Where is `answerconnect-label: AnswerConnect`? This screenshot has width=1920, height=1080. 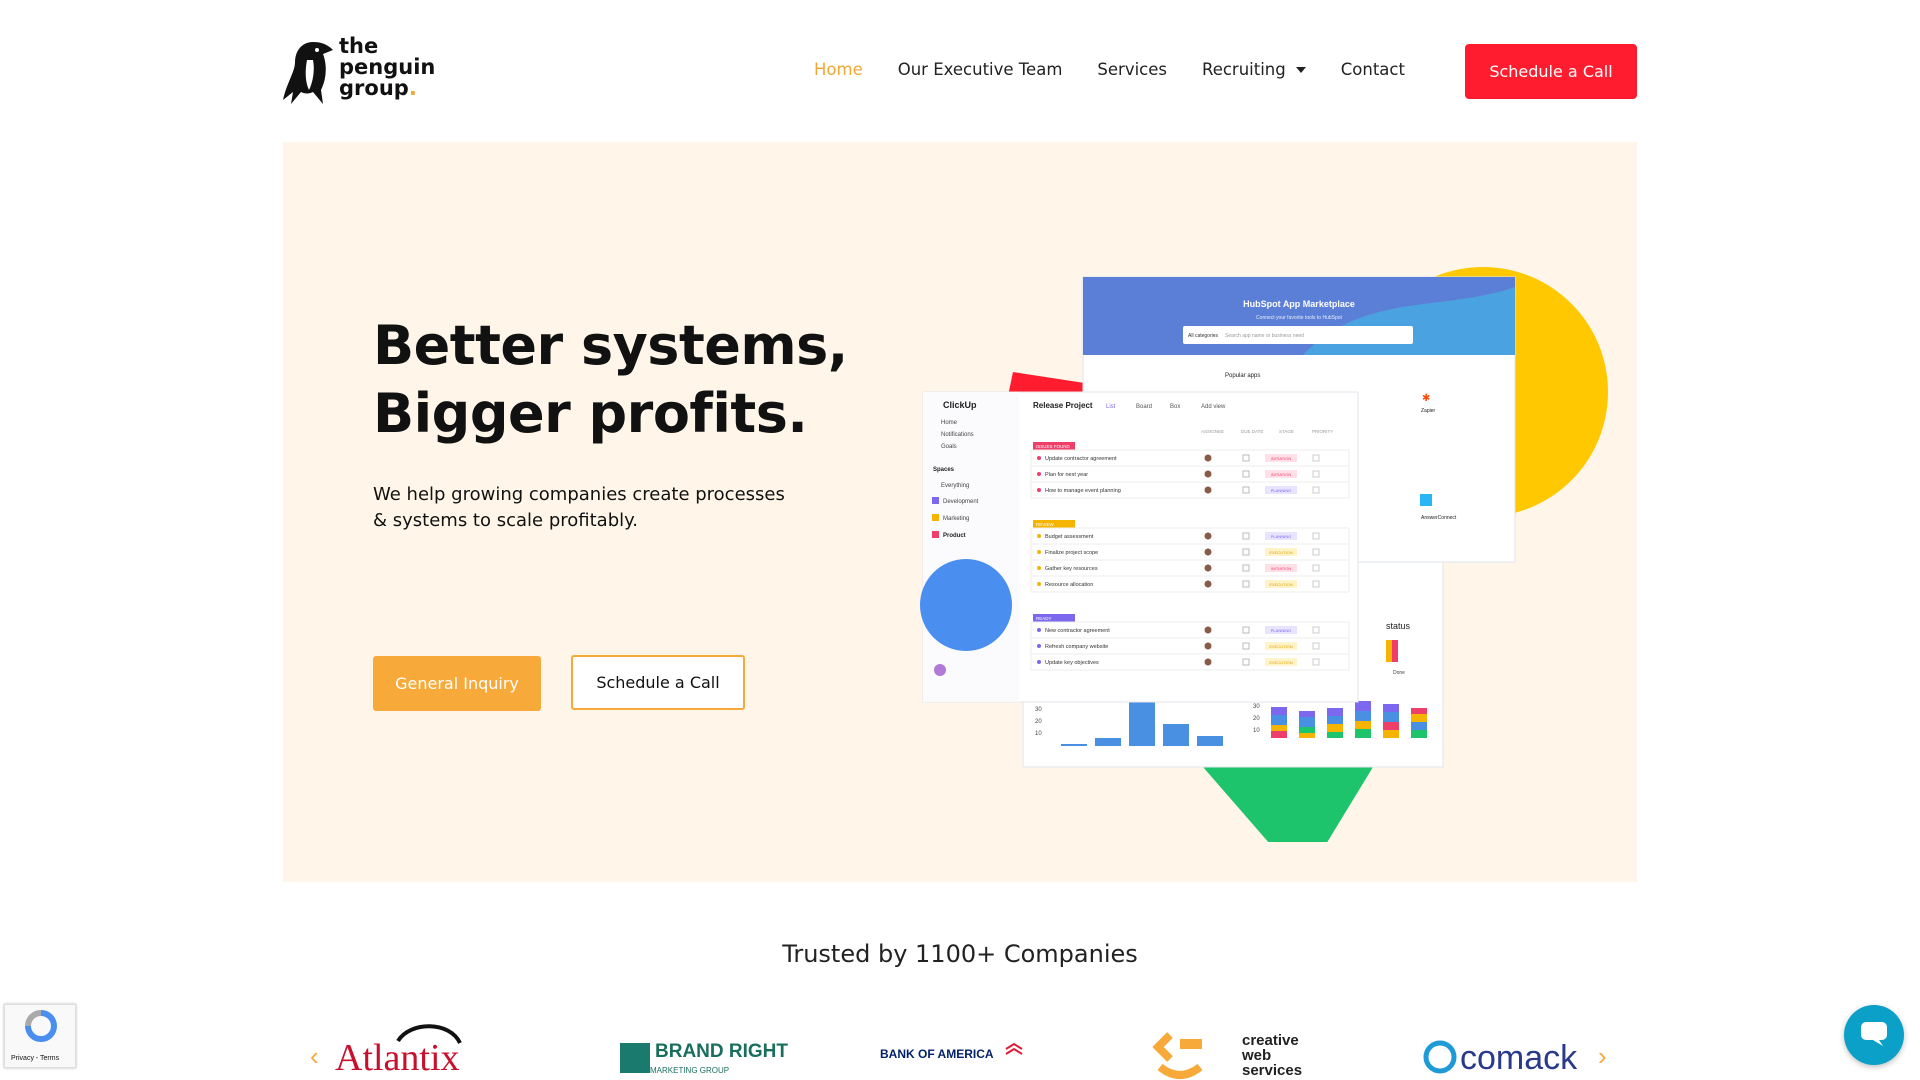
answerconnect-label: AnswerConnect is located at coordinates (1439, 518).